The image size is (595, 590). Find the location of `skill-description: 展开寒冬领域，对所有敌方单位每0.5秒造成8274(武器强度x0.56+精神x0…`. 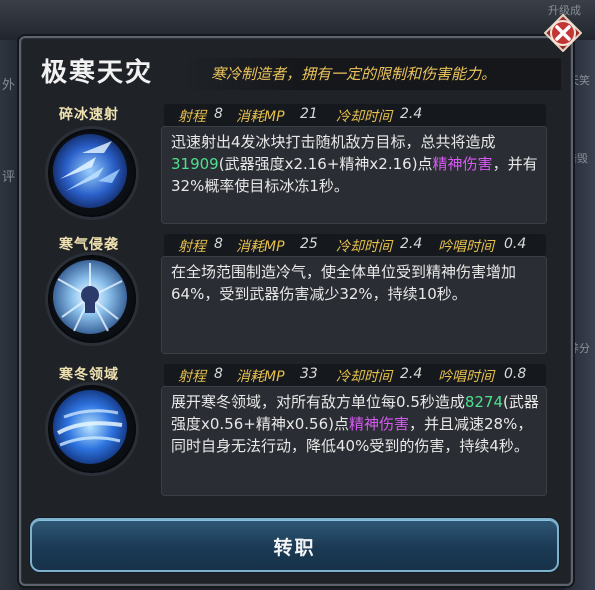

skill-description: 展开寒冬领域，对所有敌方单位每0.5秒造成8274(武器强度x0.56+精神x0… is located at coordinates (355, 424).